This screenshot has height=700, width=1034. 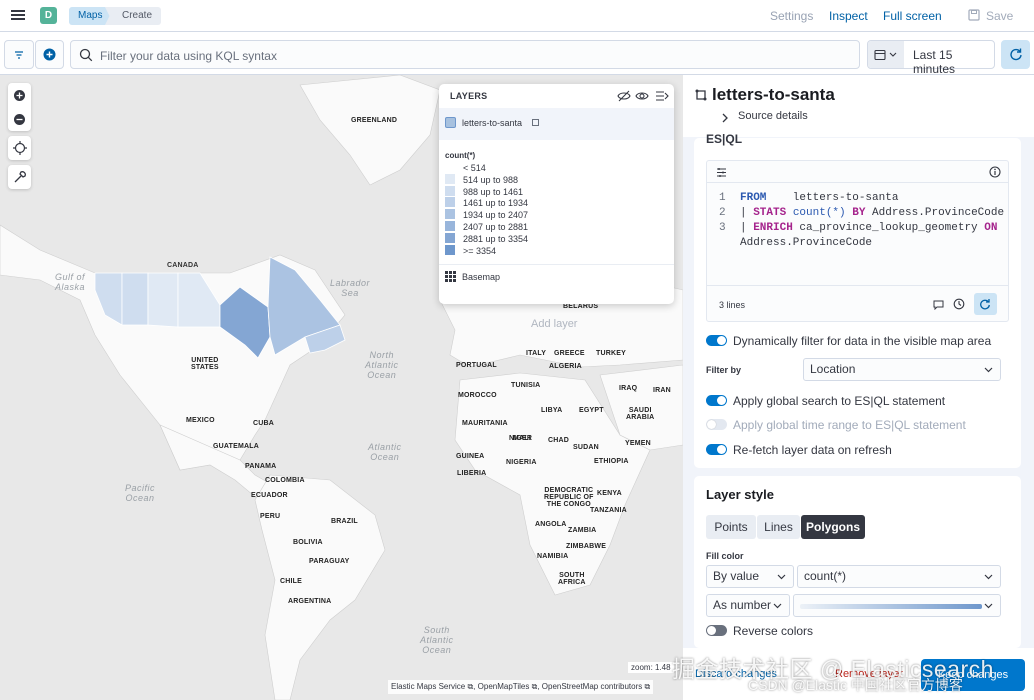 What do you see at coordinates (329, 561) in the screenshot?
I see `map-label: PARAGUAY` at bounding box center [329, 561].